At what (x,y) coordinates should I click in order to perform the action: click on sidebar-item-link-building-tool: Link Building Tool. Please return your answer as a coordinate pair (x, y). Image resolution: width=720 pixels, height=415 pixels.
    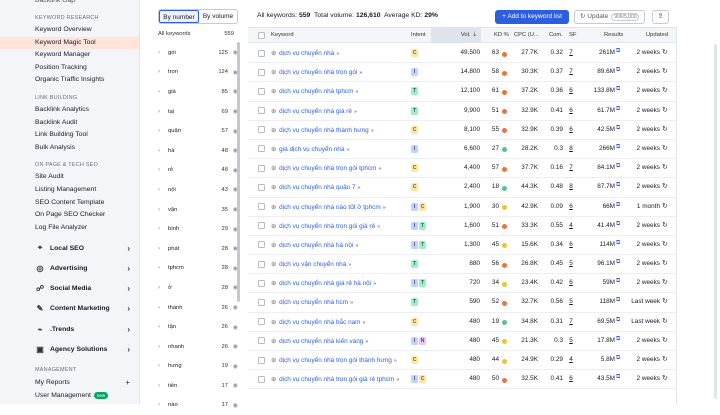
    Looking at the image, I should click on (69, 135).